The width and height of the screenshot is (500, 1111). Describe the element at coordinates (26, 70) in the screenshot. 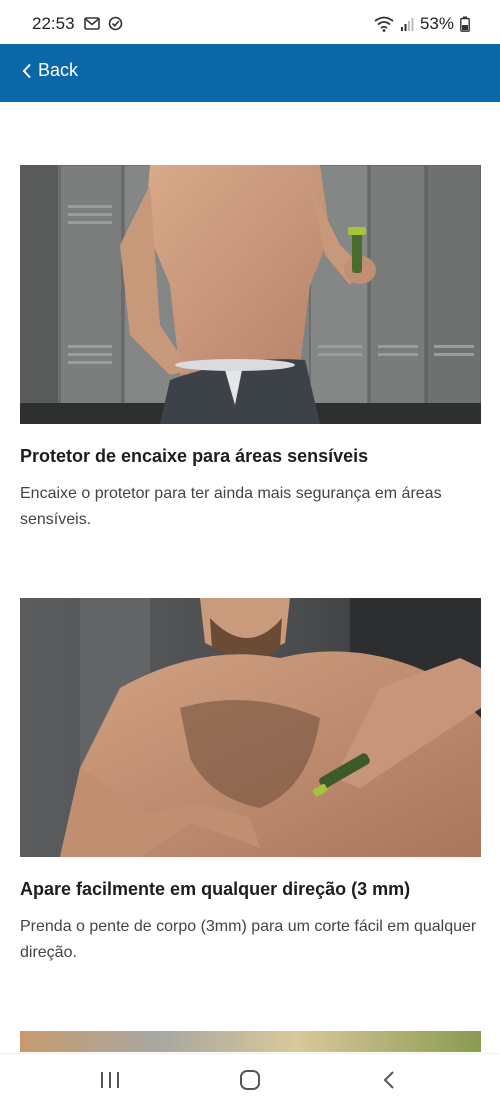

I see `chevron-left-icon` at that location.